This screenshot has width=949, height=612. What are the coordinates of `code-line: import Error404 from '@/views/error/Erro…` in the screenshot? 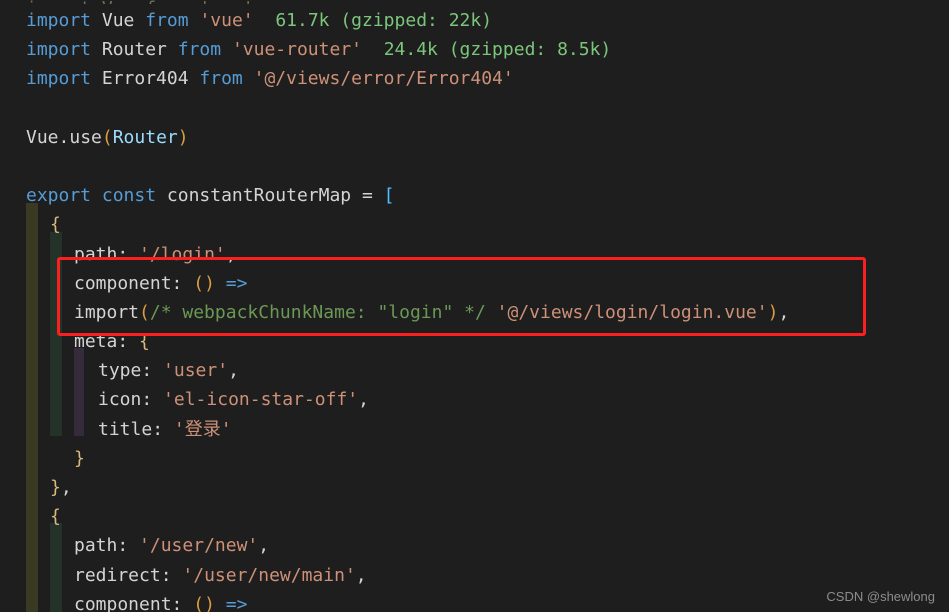 It's located at (474, 78).